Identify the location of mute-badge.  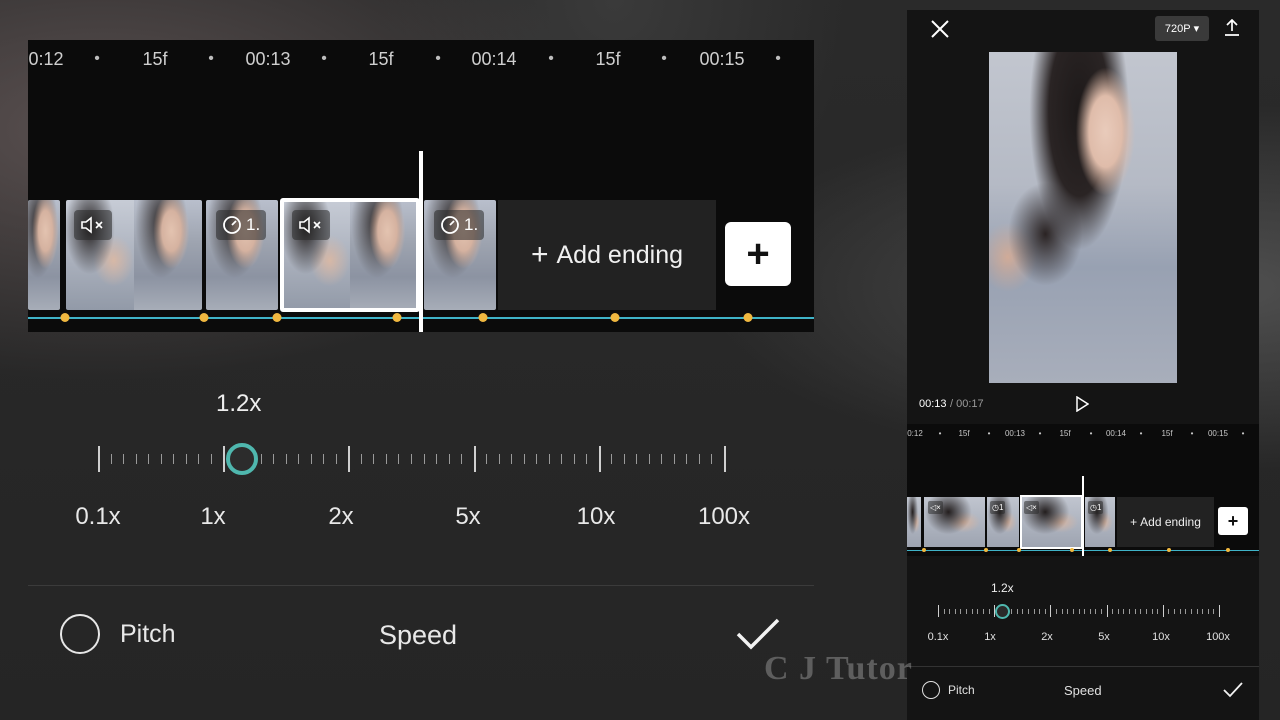
(93, 225).